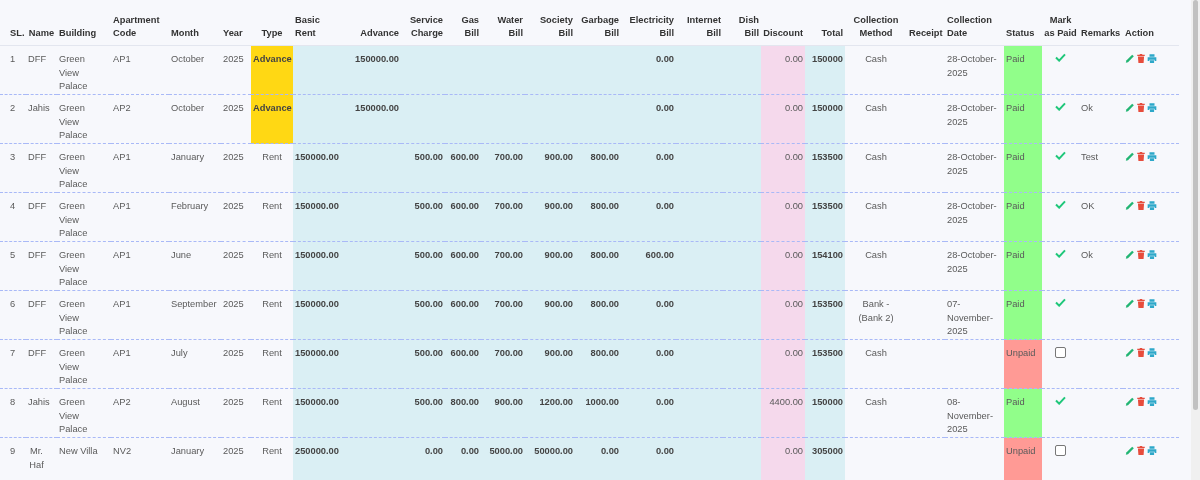 The image size is (1200, 480). Describe the element at coordinates (825, 23) in the screenshot. I see `column-header: Total` at that location.